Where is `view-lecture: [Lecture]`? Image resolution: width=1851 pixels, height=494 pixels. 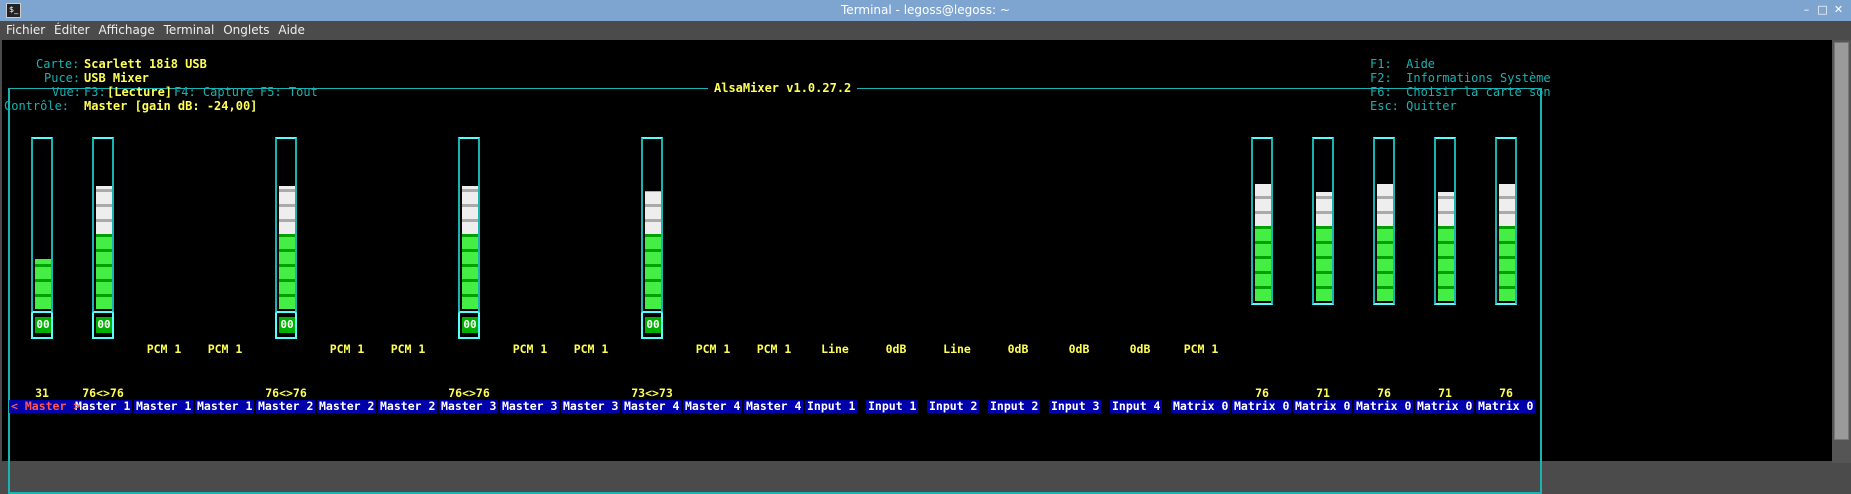
view-lecture: [Lecture] is located at coordinates (139, 92).